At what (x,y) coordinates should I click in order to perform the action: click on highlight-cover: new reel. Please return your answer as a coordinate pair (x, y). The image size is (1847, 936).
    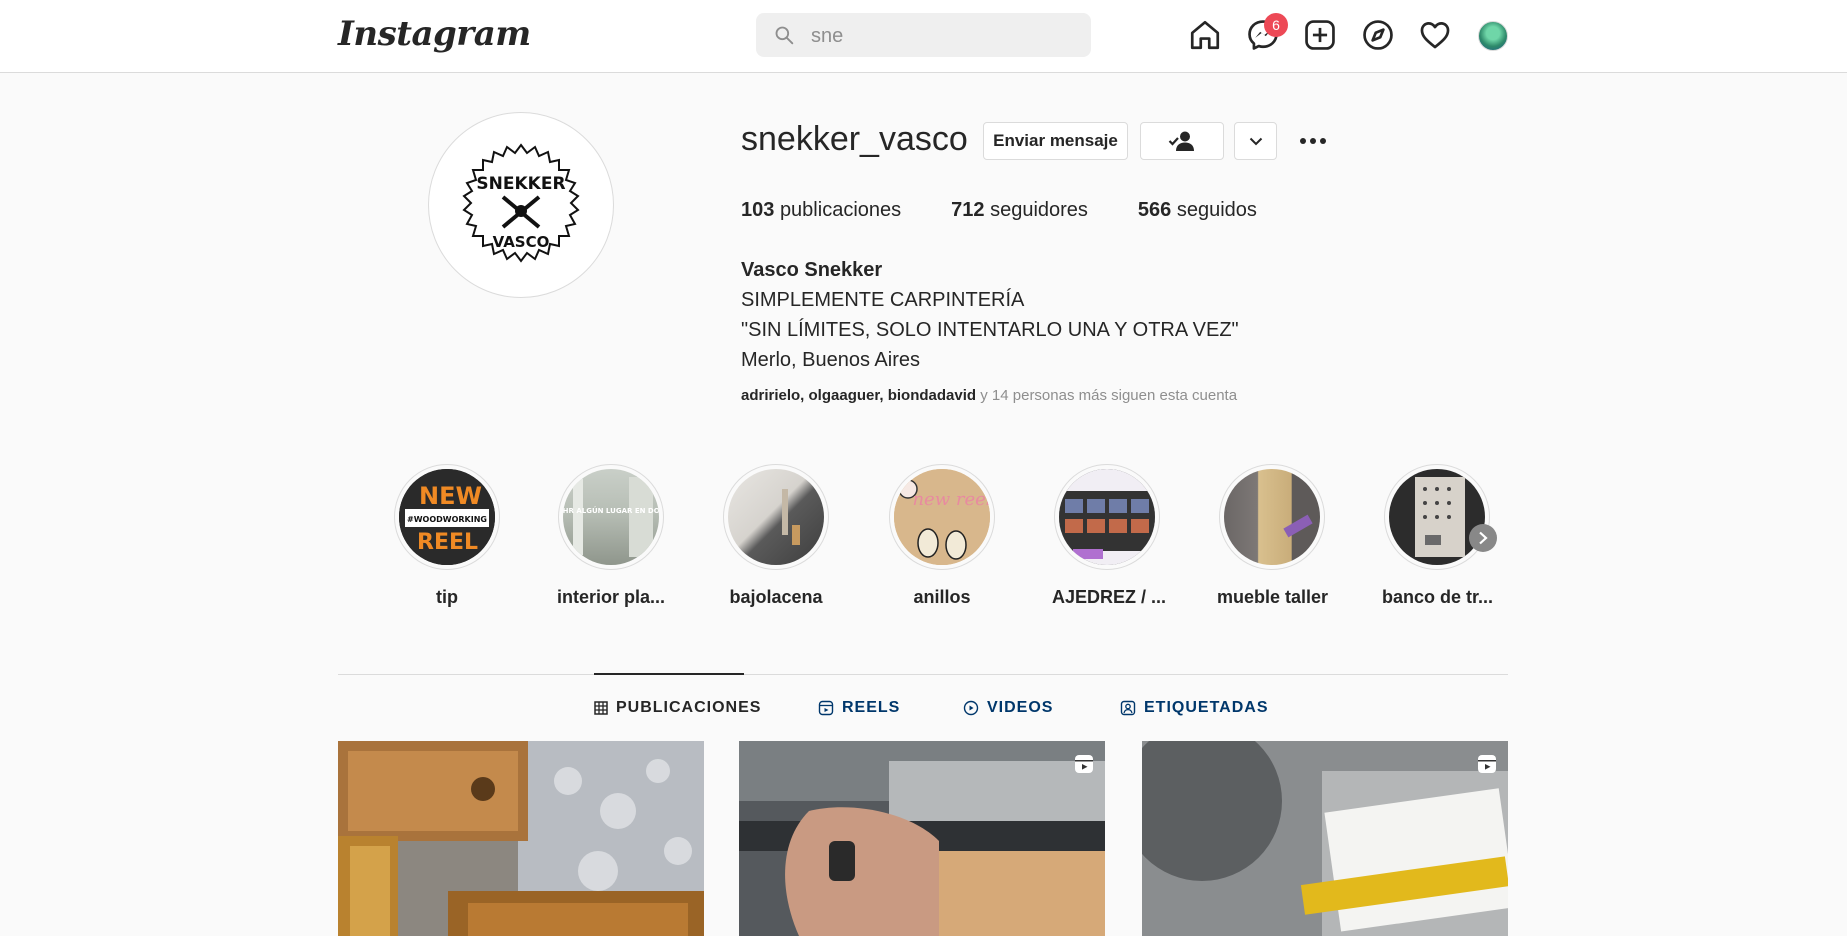
    Looking at the image, I should click on (942, 517).